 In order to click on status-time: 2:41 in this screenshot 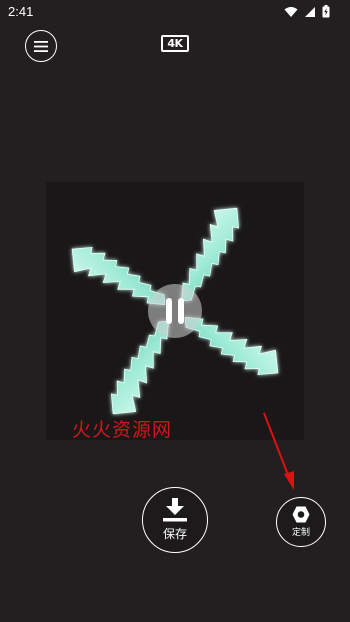, I will do `click(21, 11)`.